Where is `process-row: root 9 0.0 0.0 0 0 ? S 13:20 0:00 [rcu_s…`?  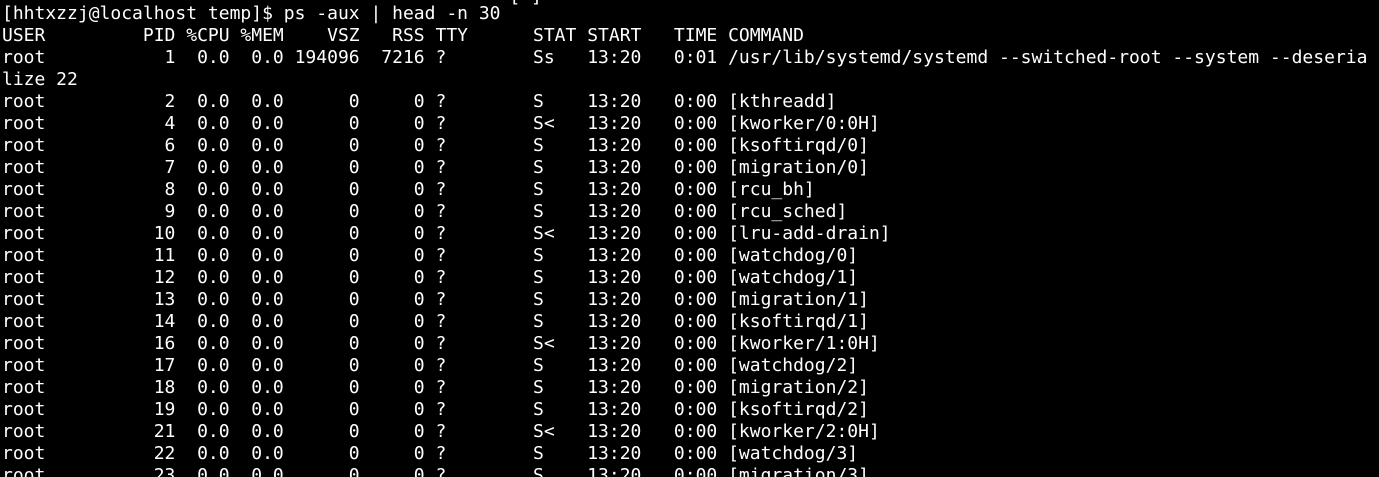
process-row: root 9 0.0 0.0 0 0 ? S 13:20 0:00 [rcu_s… is located at coordinates (425, 211).